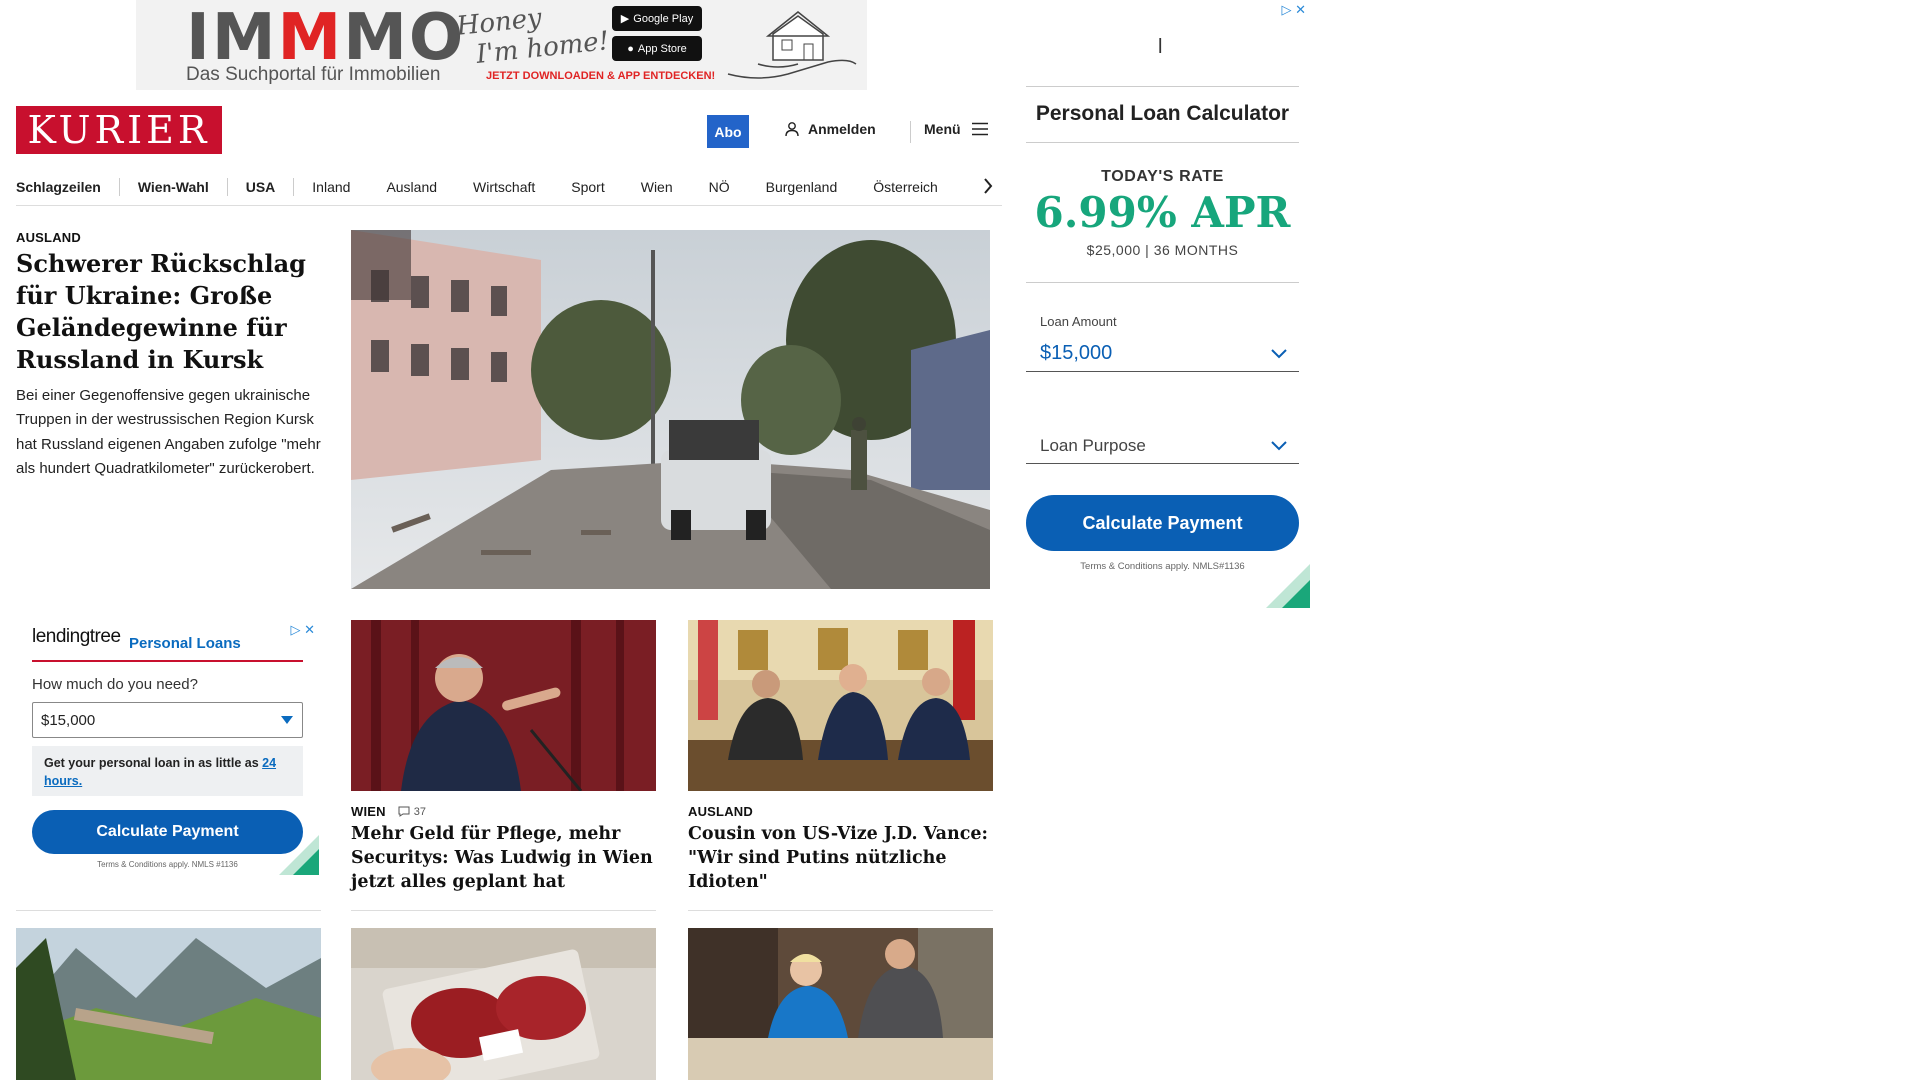  Describe the element at coordinates (167, 661) in the screenshot. I see `lendingtree-rule` at that location.